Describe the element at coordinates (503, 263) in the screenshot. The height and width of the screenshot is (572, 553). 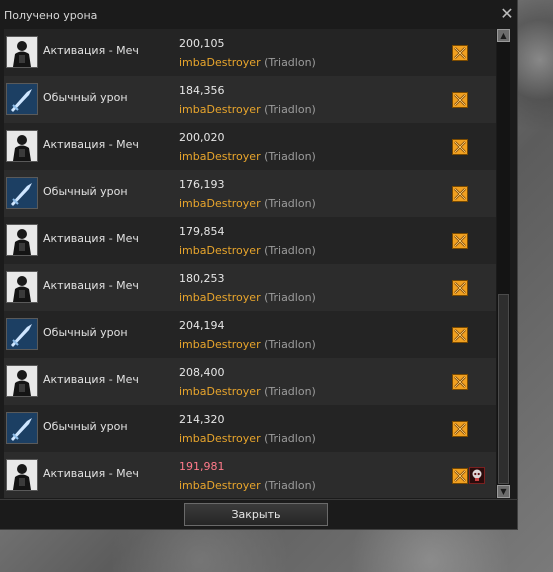
I see `scrollbar: ▲ ▼` at that location.